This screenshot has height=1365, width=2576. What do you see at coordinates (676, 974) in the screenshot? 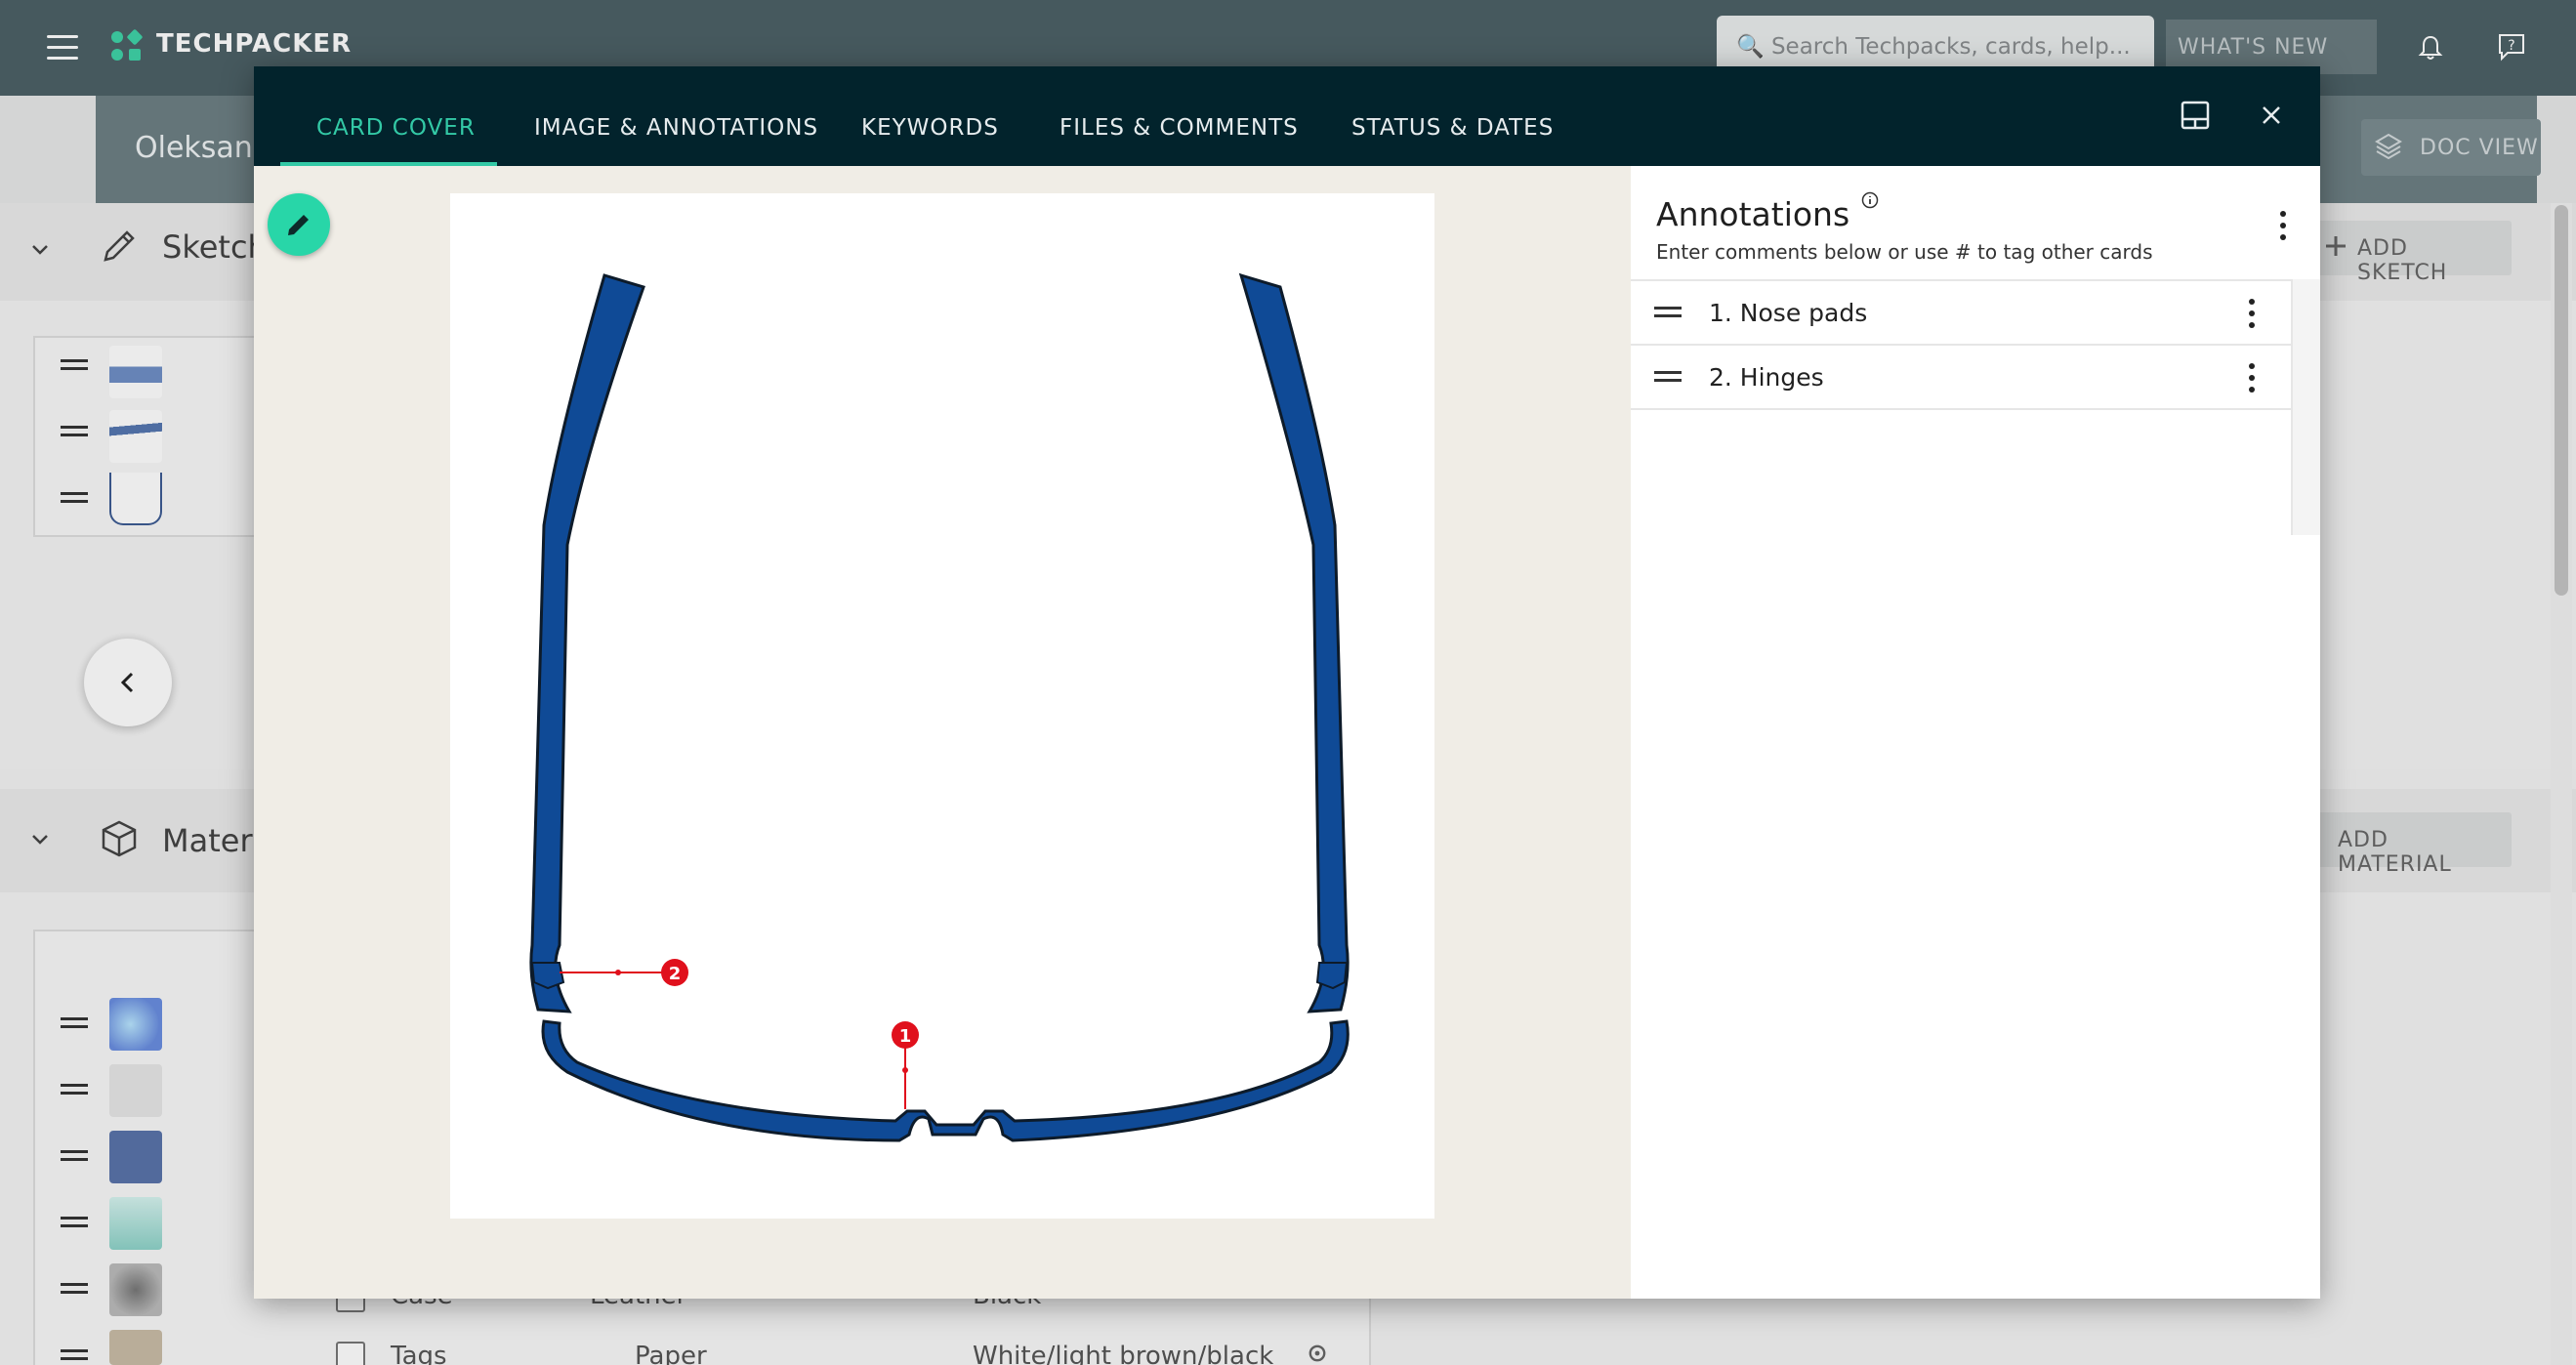
I see `marker-number-2: 2` at bounding box center [676, 974].